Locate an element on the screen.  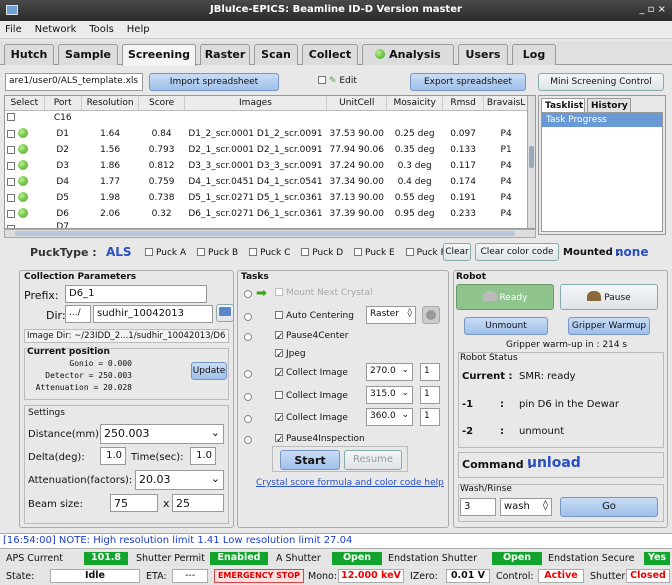
col-rmsd: Rmsd is located at coordinates (463, 103).